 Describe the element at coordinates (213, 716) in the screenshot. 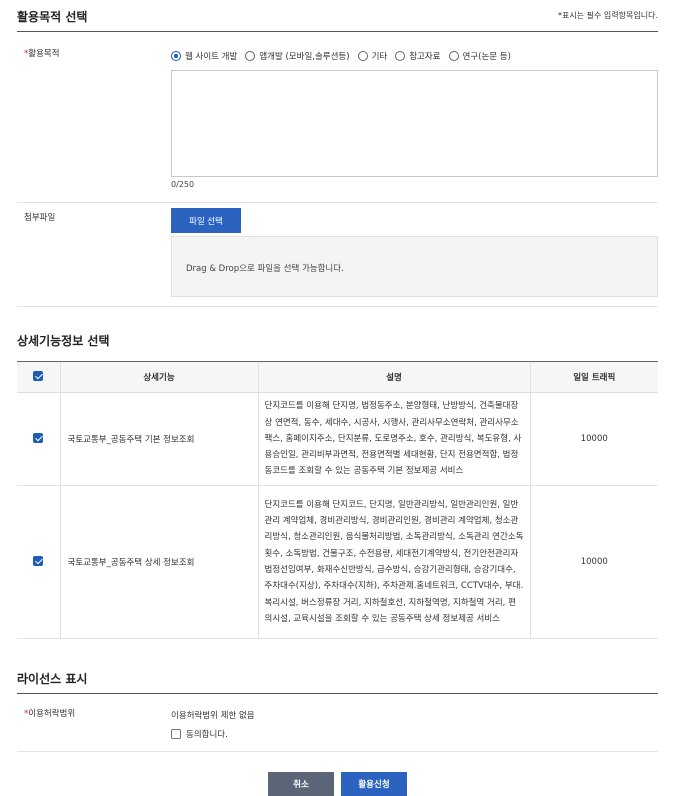

I see `license-scope-value: 이용허락범위 제한 없음` at that location.